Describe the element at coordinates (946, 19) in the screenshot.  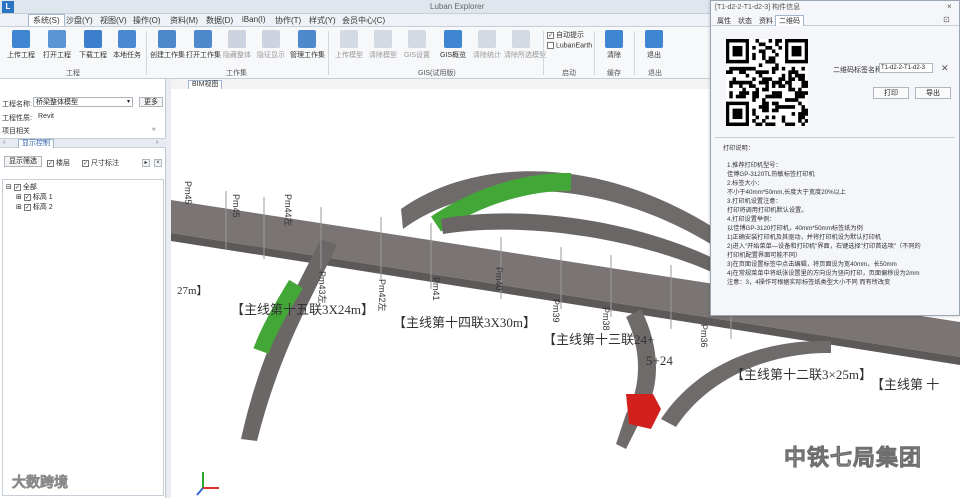
I see `pin-icon: ⊡` at that location.